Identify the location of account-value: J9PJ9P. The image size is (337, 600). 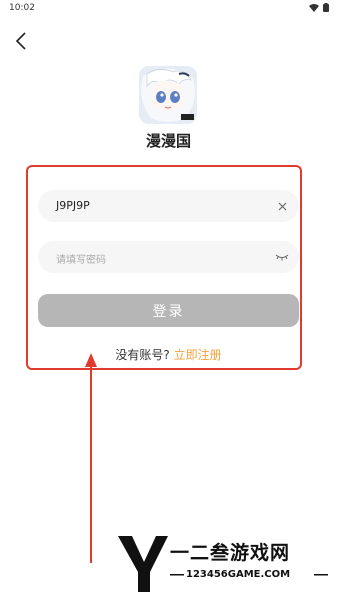
(73, 205).